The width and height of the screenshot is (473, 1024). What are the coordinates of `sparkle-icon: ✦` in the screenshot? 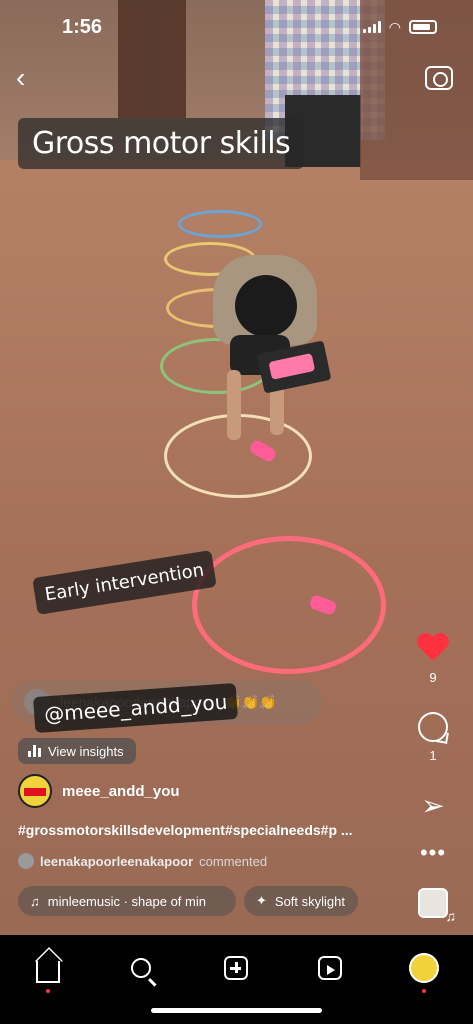 It's located at (261, 900).